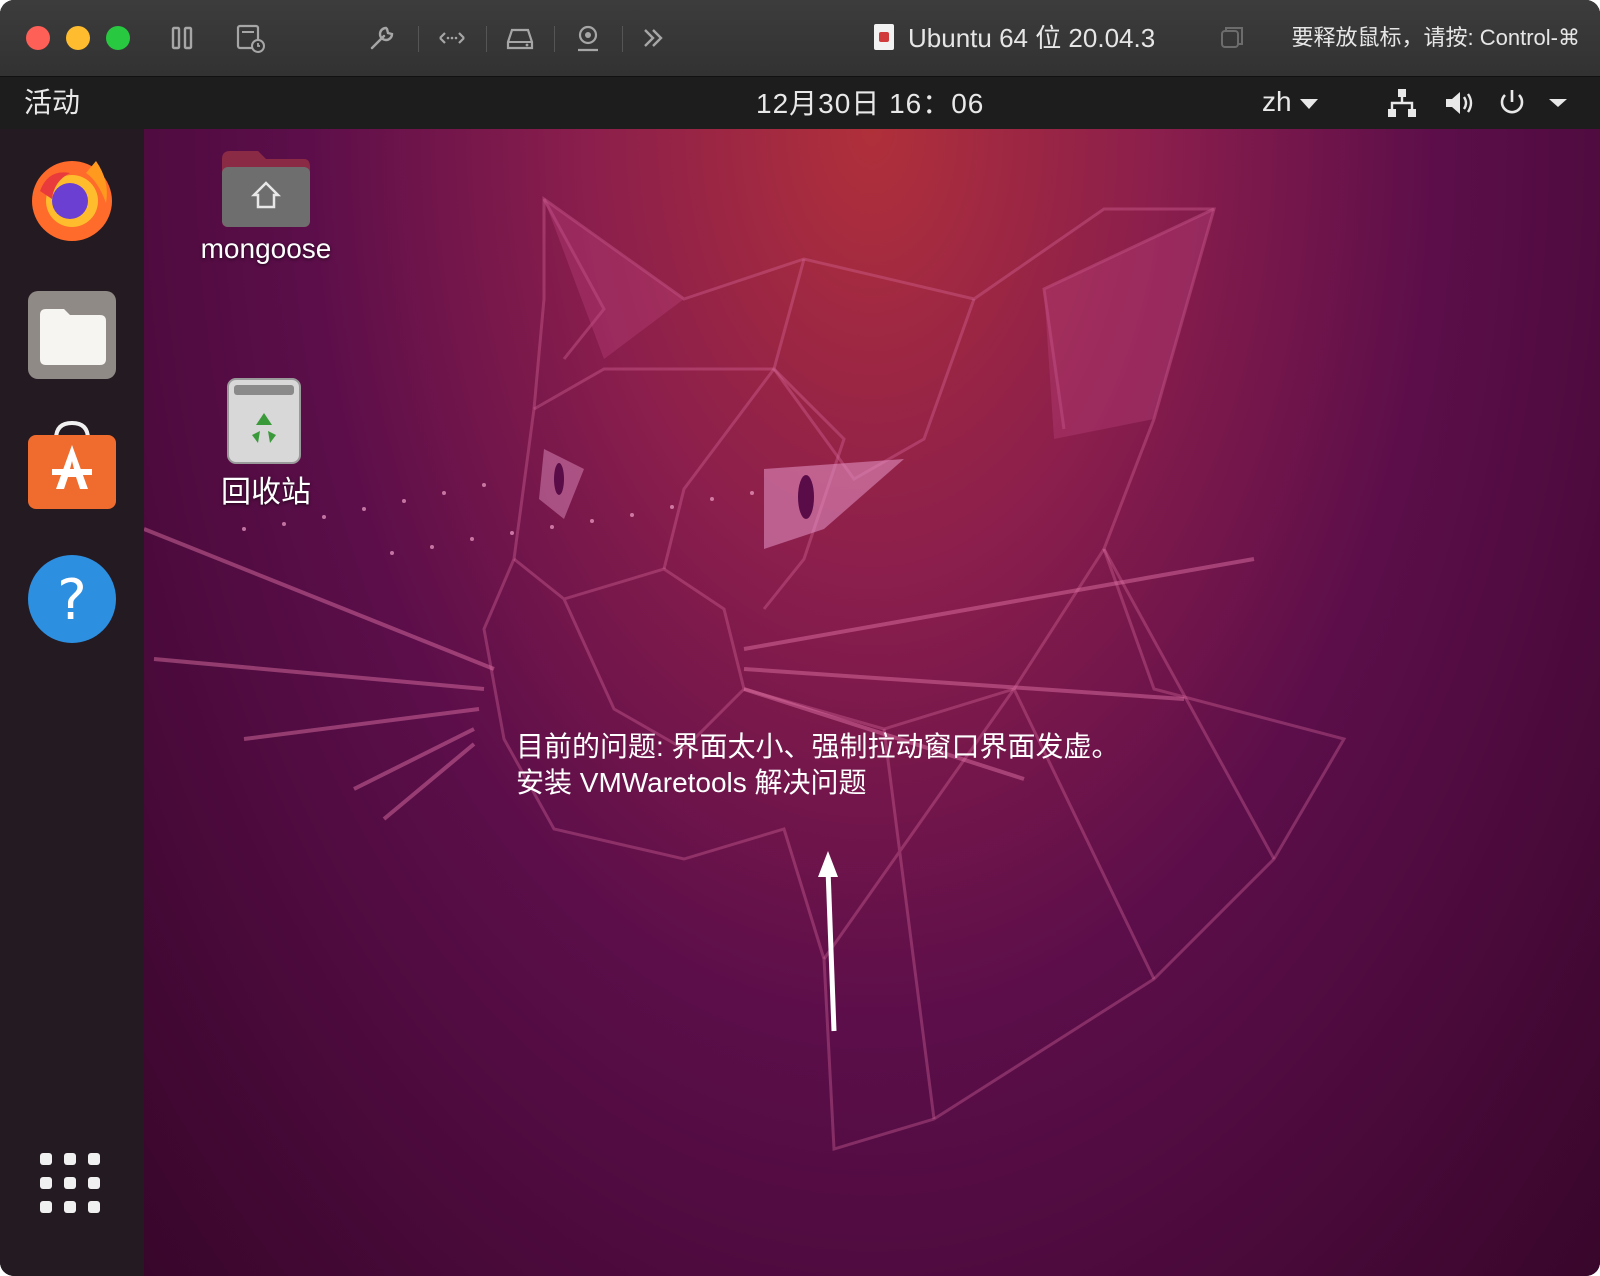 The height and width of the screenshot is (1276, 1600). Describe the element at coordinates (72, 197) in the screenshot. I see `firefox-icon` at that location.